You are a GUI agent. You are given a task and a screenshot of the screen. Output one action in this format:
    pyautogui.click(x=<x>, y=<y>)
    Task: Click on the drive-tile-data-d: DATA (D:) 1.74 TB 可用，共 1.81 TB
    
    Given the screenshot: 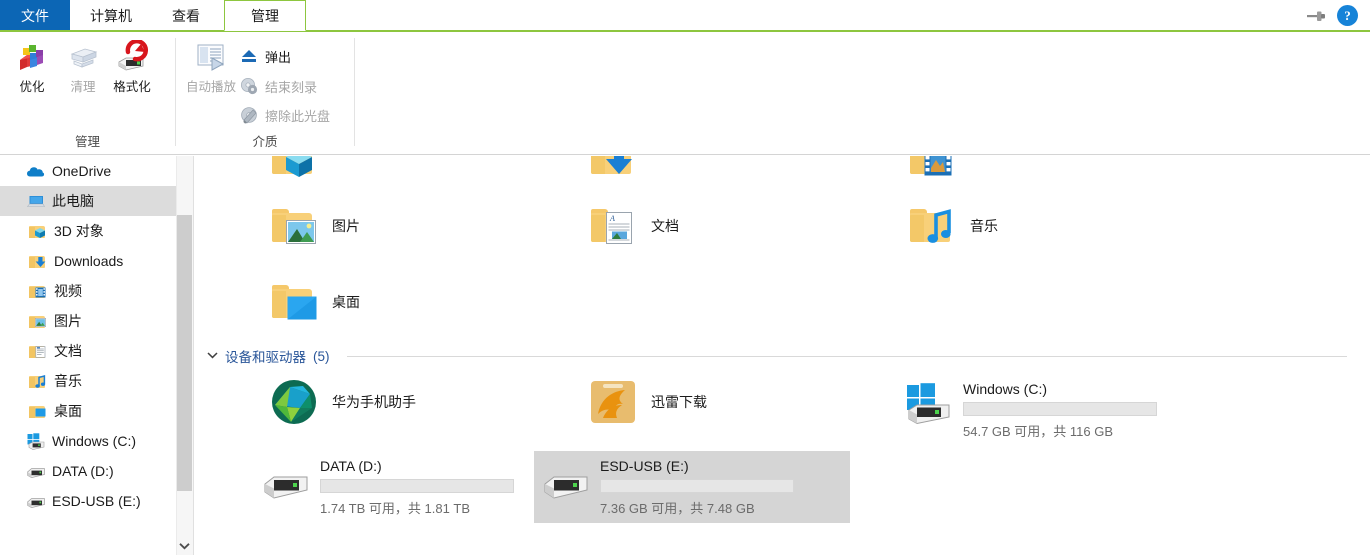 What is the action you would take?
    pyautogui.click(x=386, y=487)
    